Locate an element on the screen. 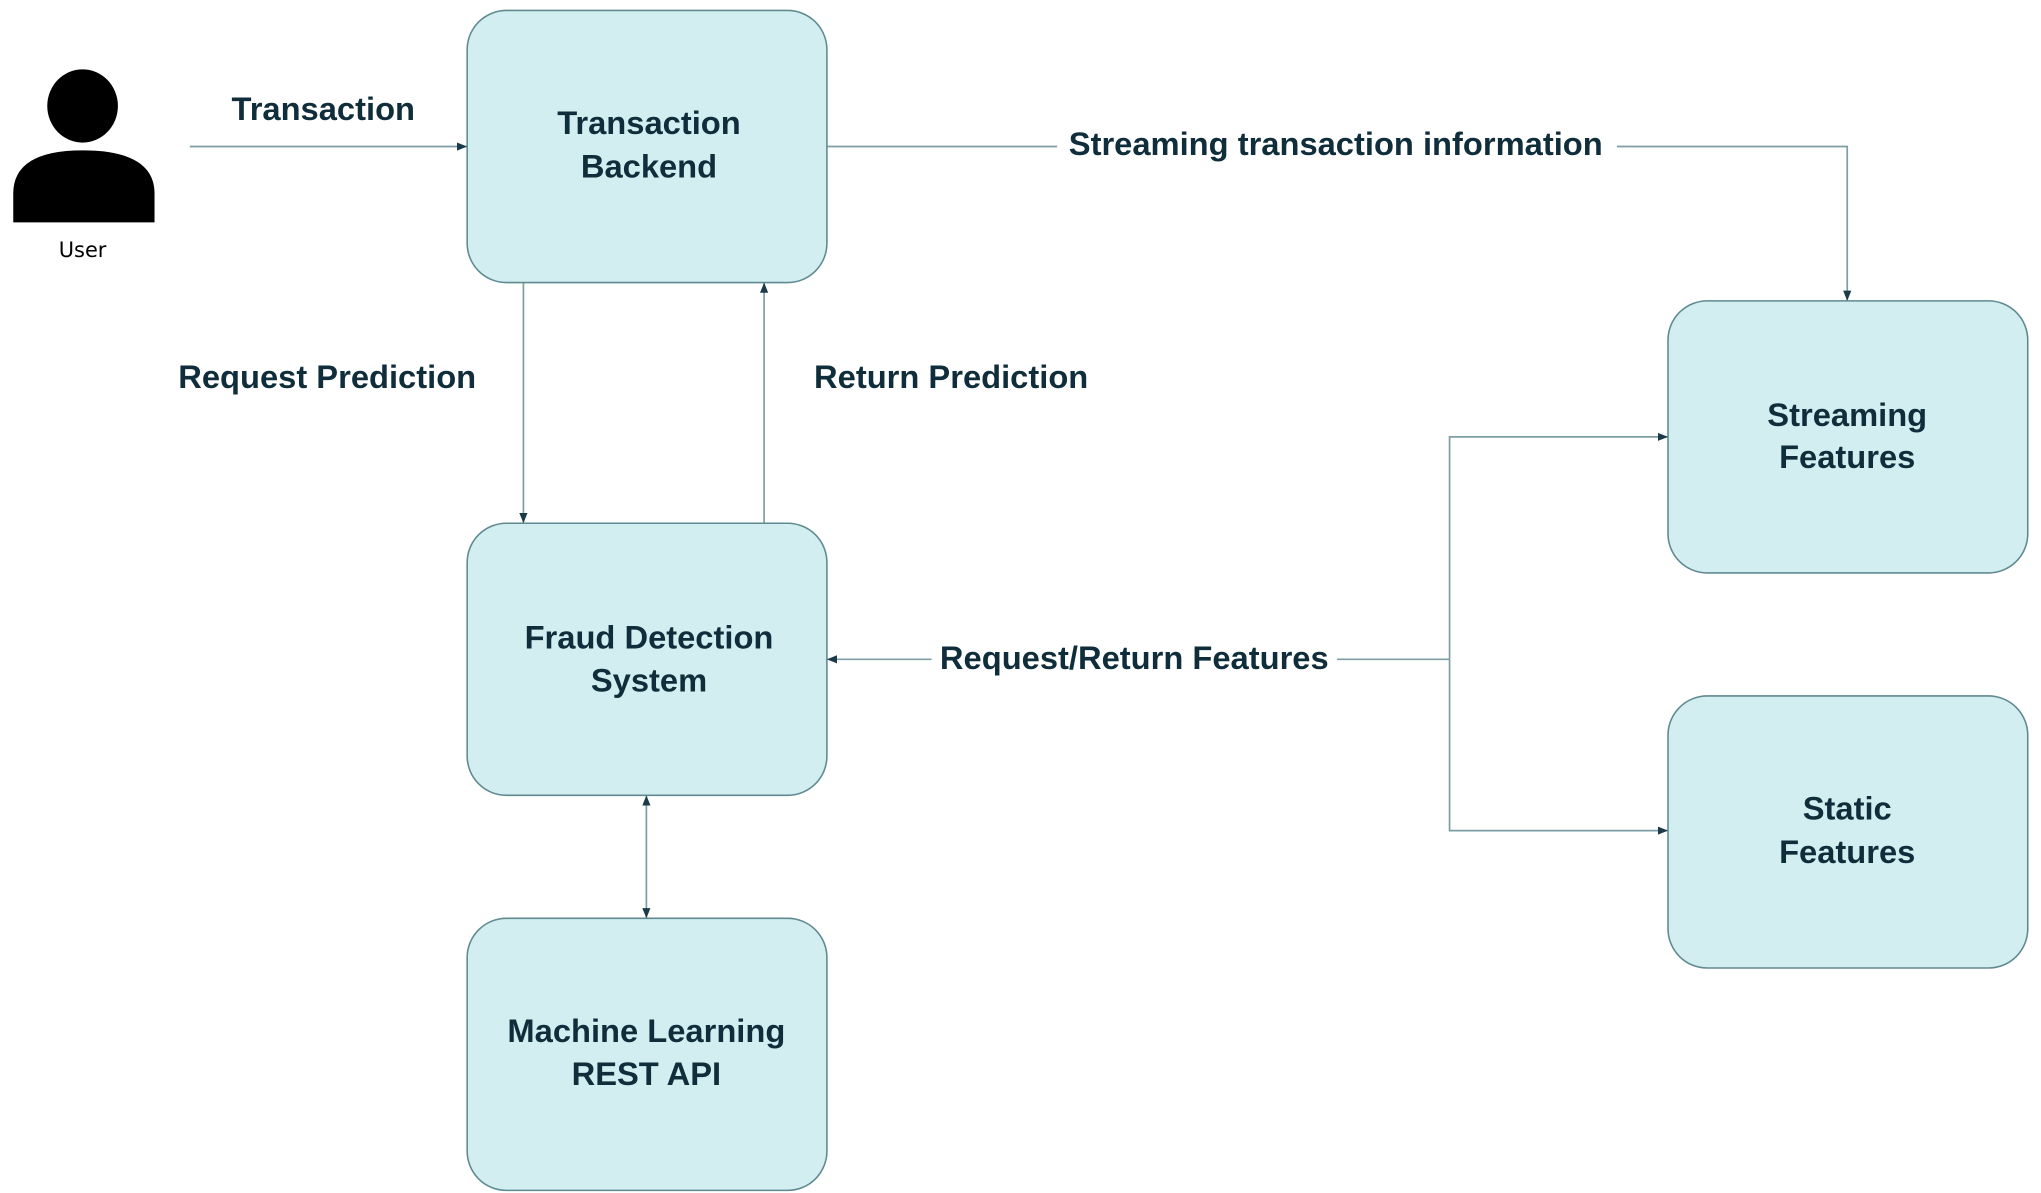 This screenshot has width=2041, height=1193. streaming-info-label: Streaming transaction information is located at coordinates (1336, 143).